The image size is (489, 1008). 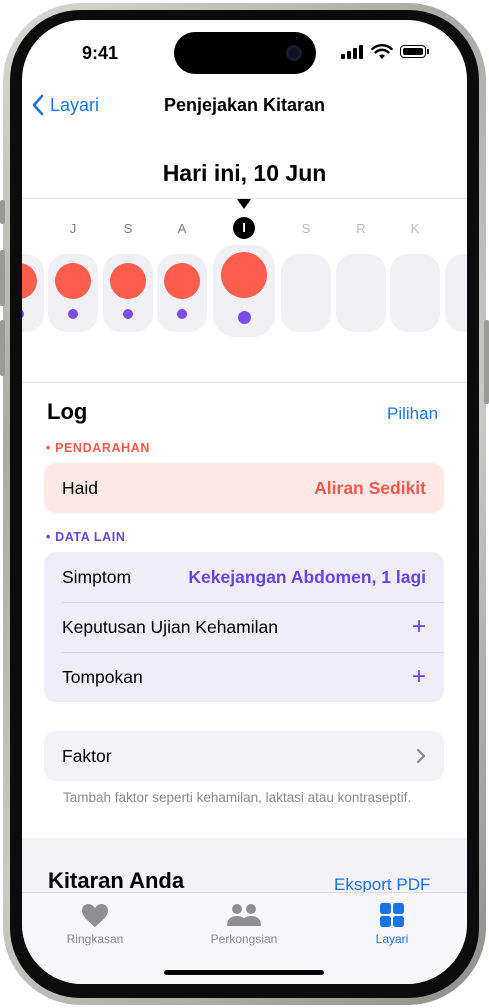 I want to click on day-letter-today: I, so click(x=244, y=228).